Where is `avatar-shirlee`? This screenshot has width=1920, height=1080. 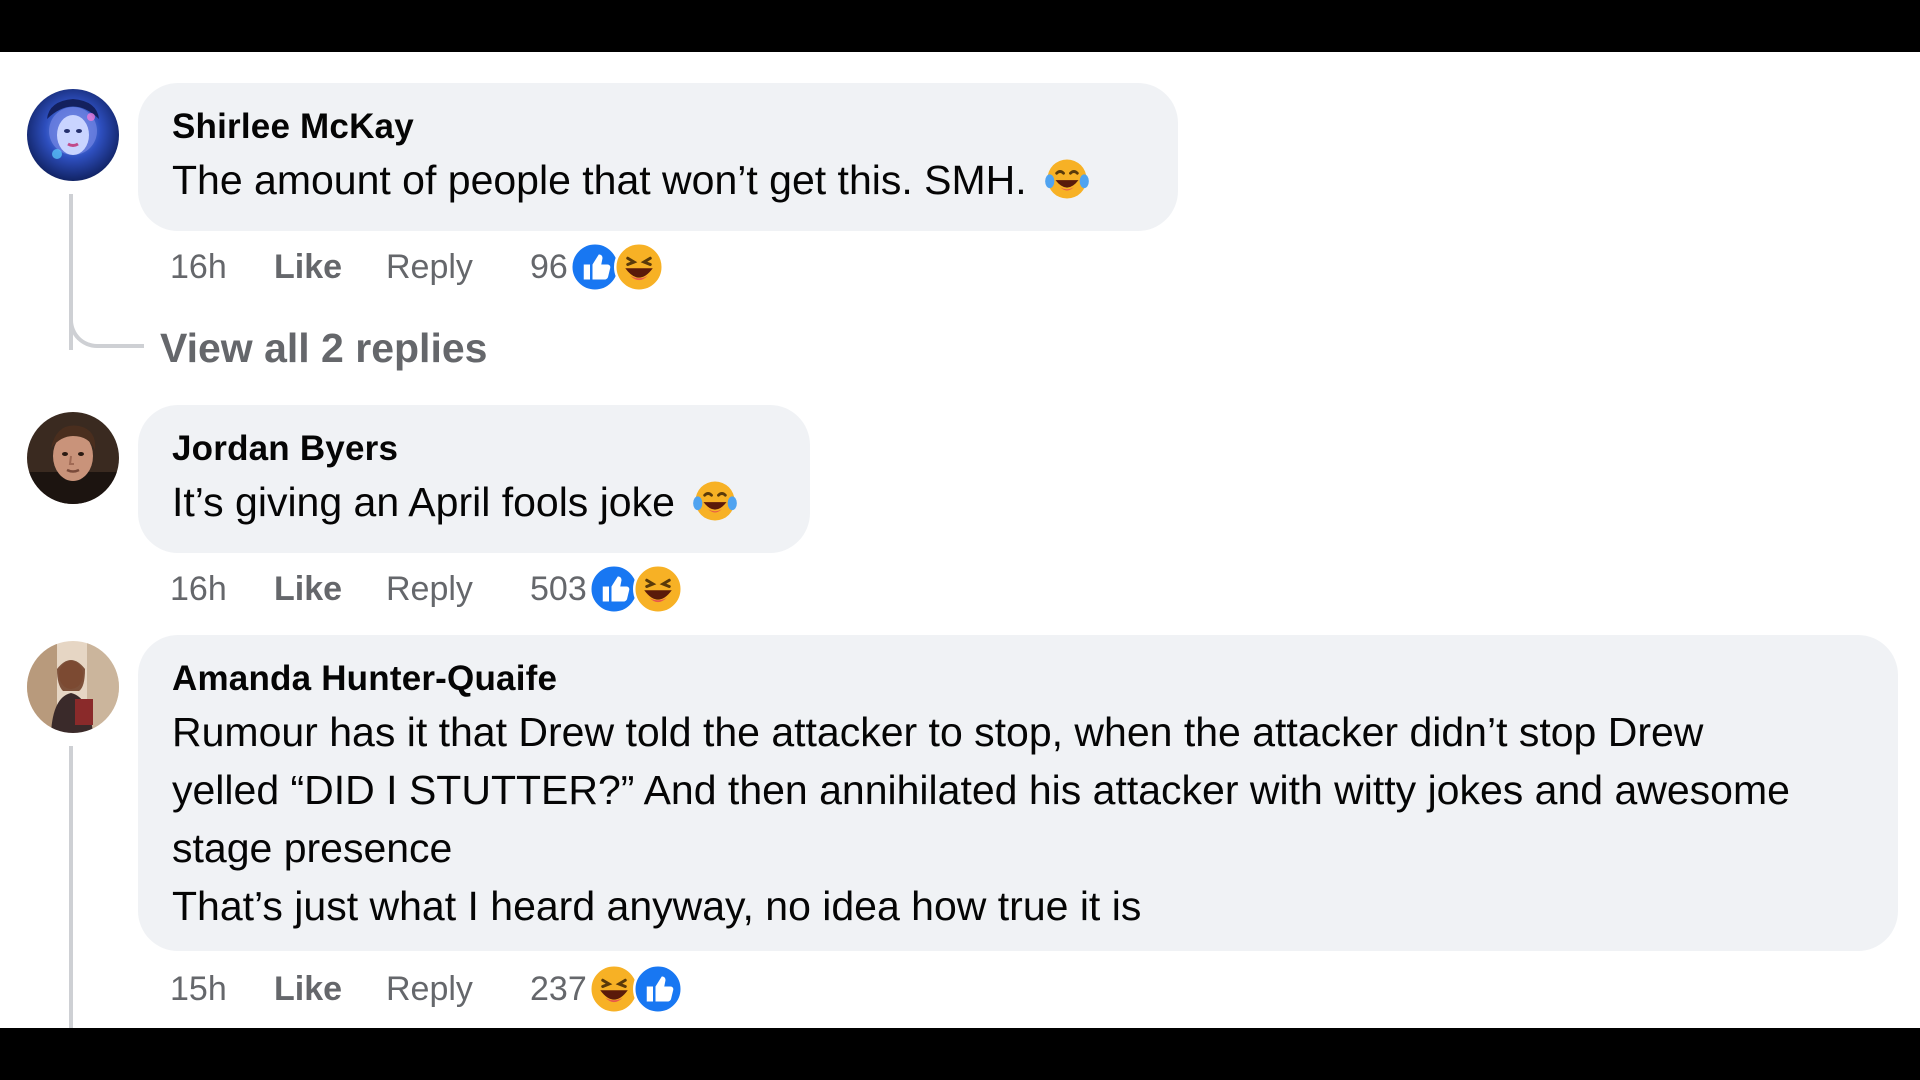
avatar-shirlee is located at coordinates (73, 135).